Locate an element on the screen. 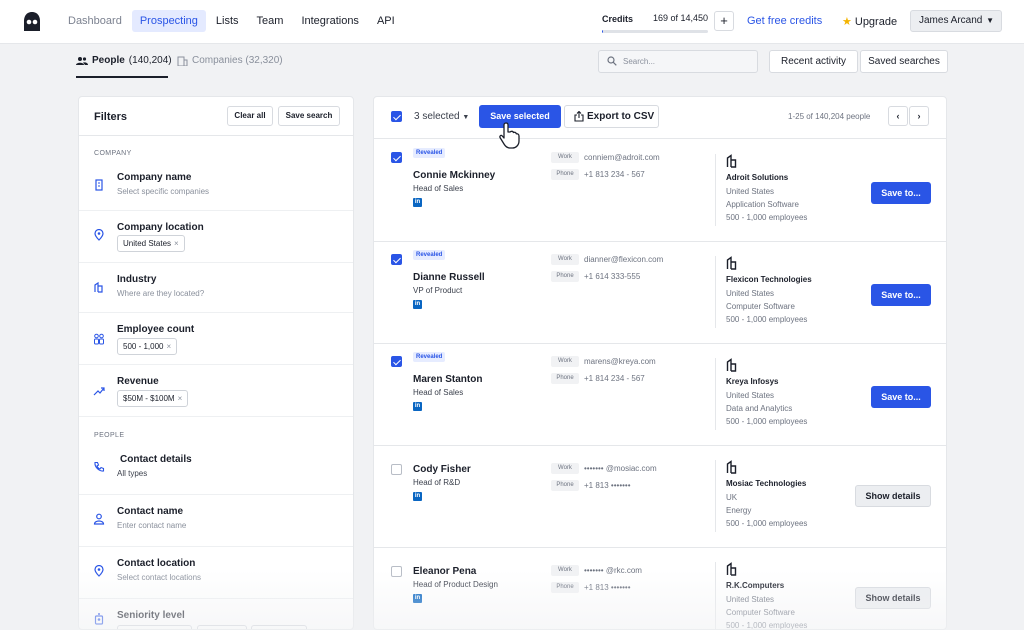 This screenshot has height=630, width=1024. filter-placeholder: Select specific companies is located at coordinates (163, 191).